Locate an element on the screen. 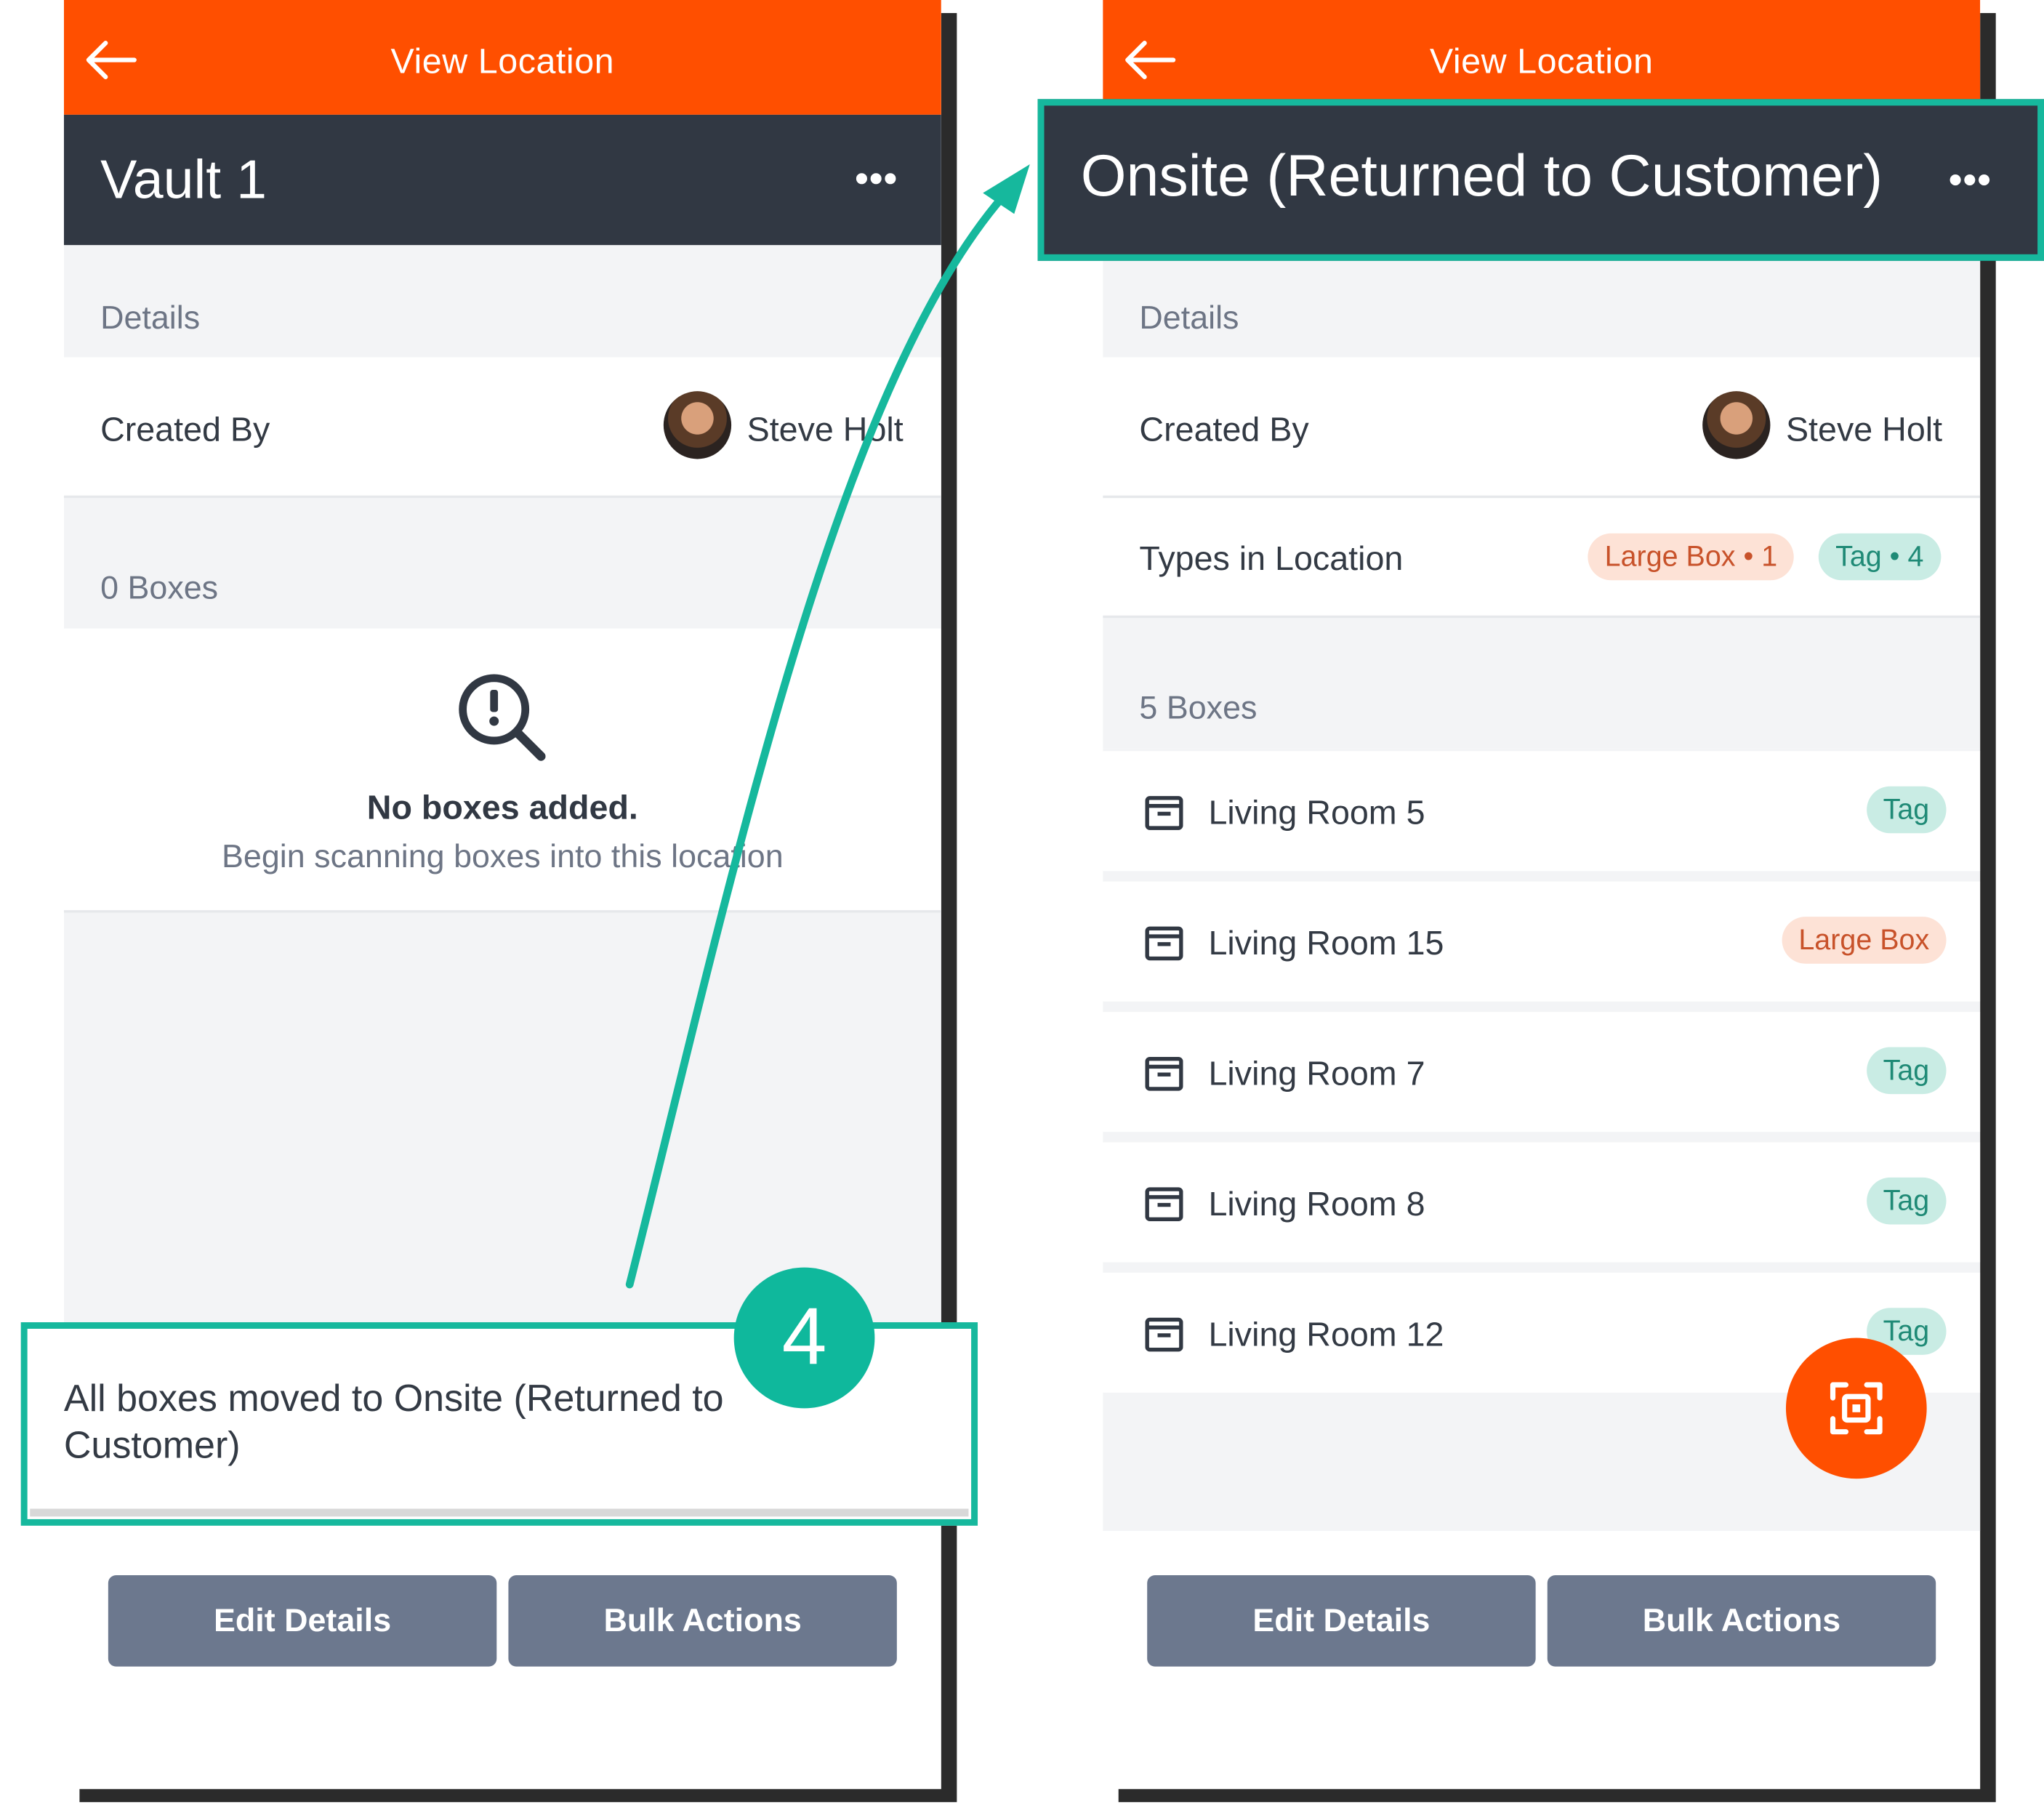 The width and height of the screenshot is (2044, 1810). list-item: Living Room 5 Tag is located at coordinates (1542, 811).